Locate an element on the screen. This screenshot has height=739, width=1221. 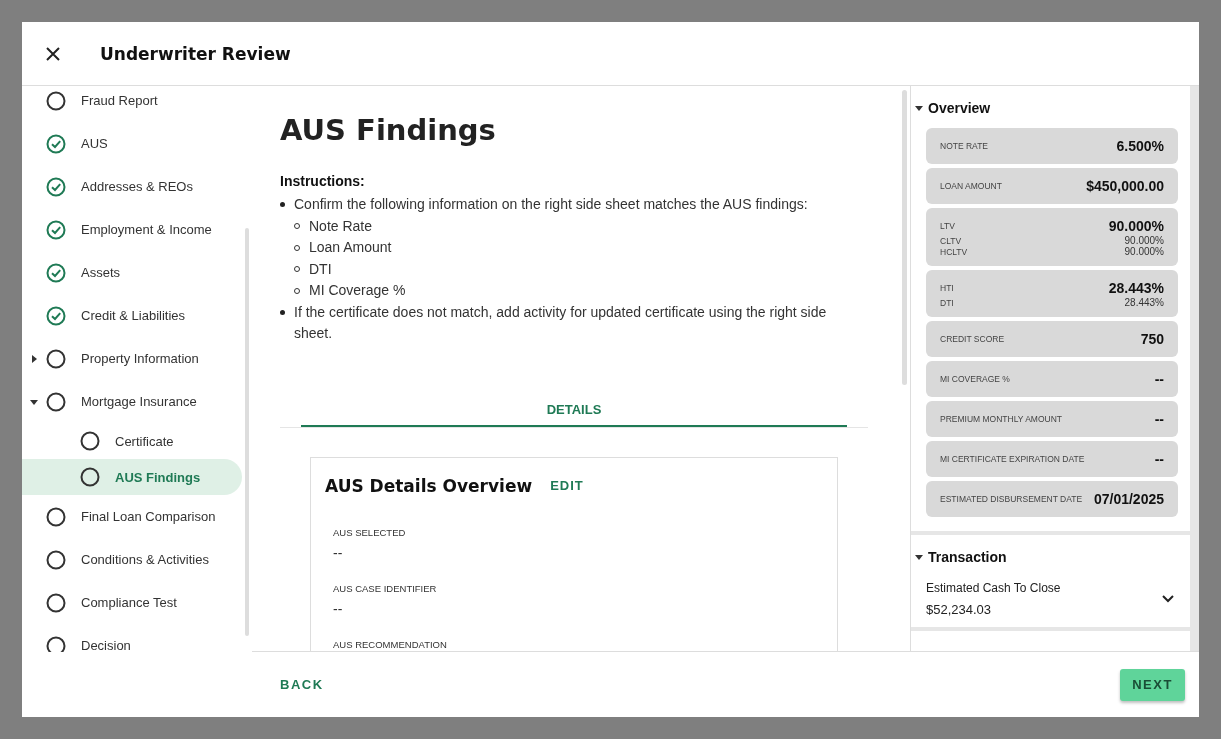
next-button: NEXT is located at coordinates (1152, 684).